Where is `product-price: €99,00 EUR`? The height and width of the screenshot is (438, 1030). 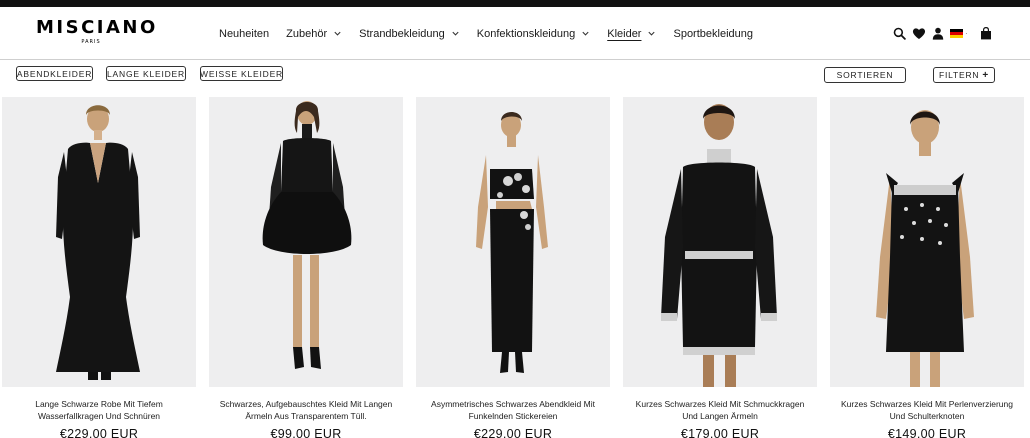
product-price: €99,00 EUR is located at coordinates (306, 432).